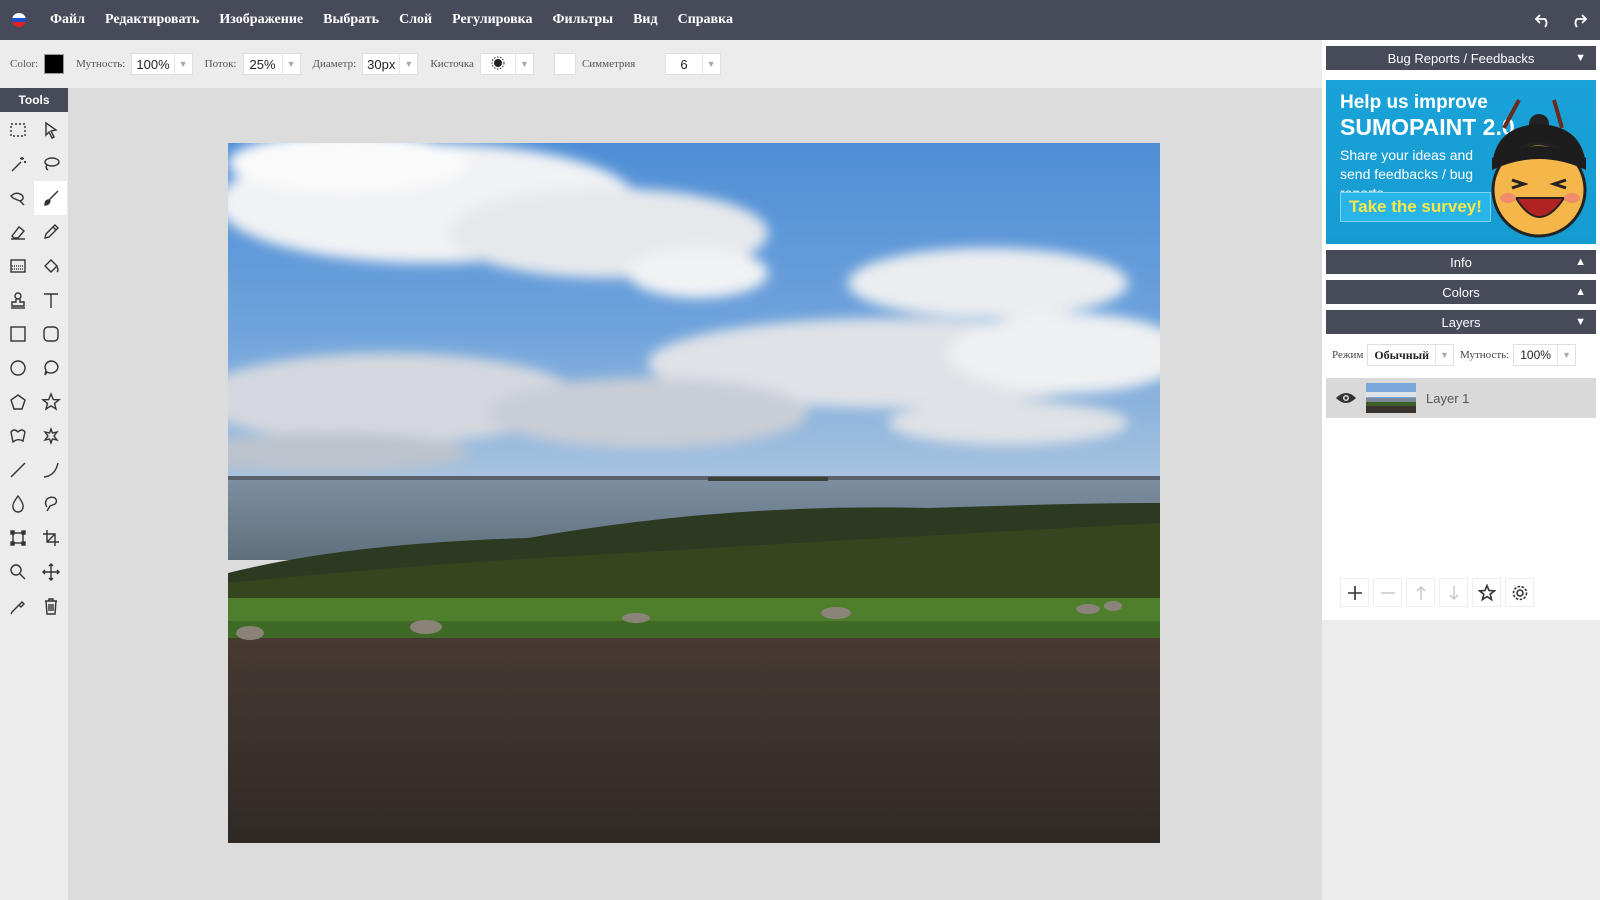 This screenshot has width=1600, height=900. Describe the element at coordinates (1447, 398) in the screenshot. I see `layer-name: Layer 1` at that location.